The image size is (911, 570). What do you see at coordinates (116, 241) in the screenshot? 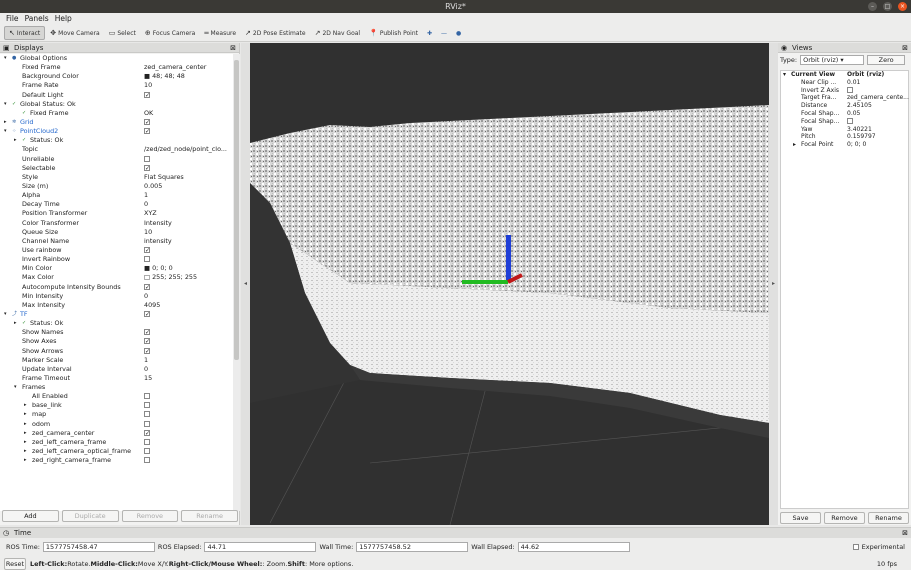
I see `display-row: Channel Name intensity` at bounding box center [116, 241].